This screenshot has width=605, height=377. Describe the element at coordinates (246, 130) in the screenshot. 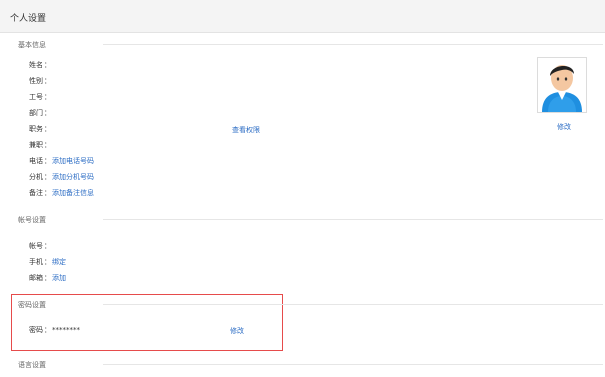

I see `view-permissions-link: 查看权限` at that location.